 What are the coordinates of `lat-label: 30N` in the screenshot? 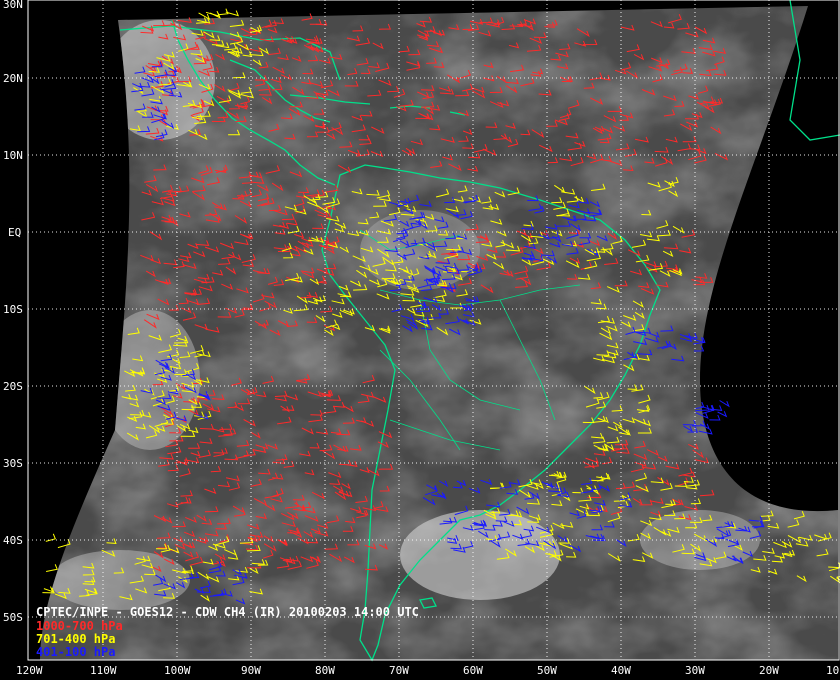 It's located at (13, 5).